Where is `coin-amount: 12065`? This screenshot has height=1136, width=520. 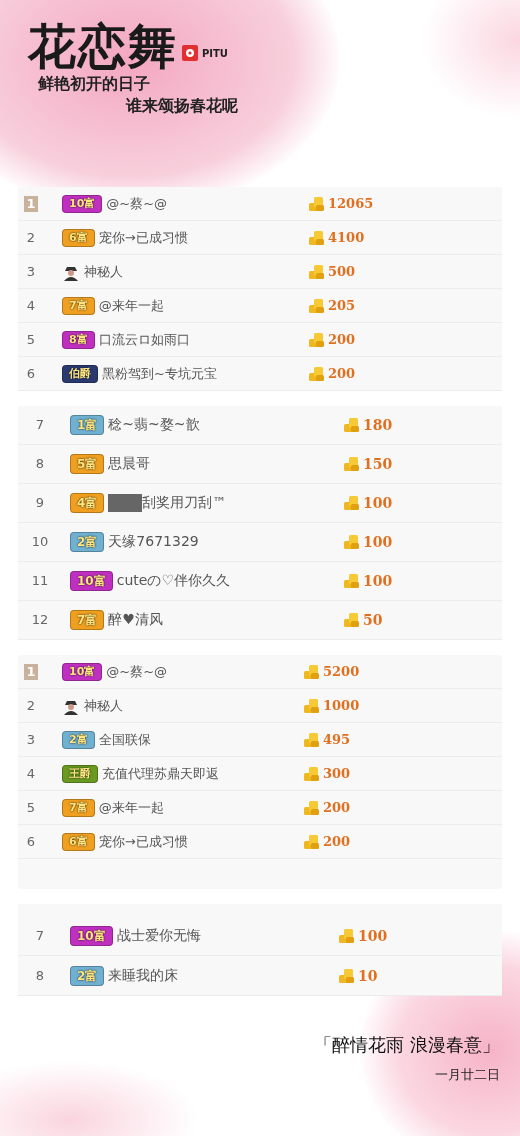 coin-amount: 12065 is located at coordinates (351, 203).